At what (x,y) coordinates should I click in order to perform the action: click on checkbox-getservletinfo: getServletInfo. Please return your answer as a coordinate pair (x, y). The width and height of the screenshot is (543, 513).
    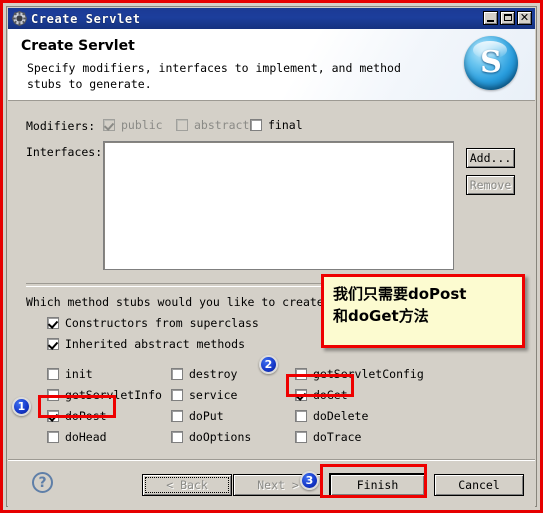
    Looking at the image, I should click on (104, 395).